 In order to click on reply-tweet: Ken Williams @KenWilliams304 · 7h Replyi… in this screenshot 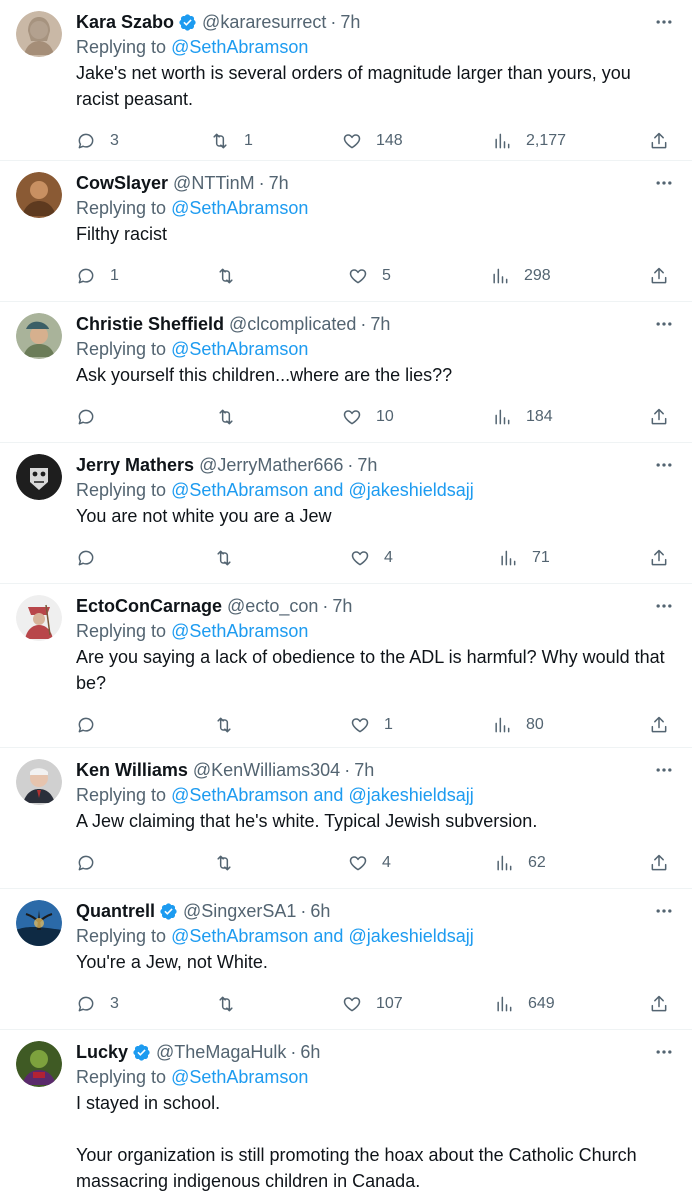, I will do `click(346, 818)`.